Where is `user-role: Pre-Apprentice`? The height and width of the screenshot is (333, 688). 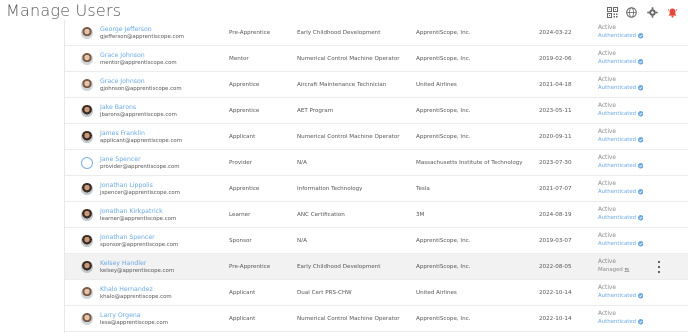 user-role: Pre-Apprentice is located at coordinates (250, 267).